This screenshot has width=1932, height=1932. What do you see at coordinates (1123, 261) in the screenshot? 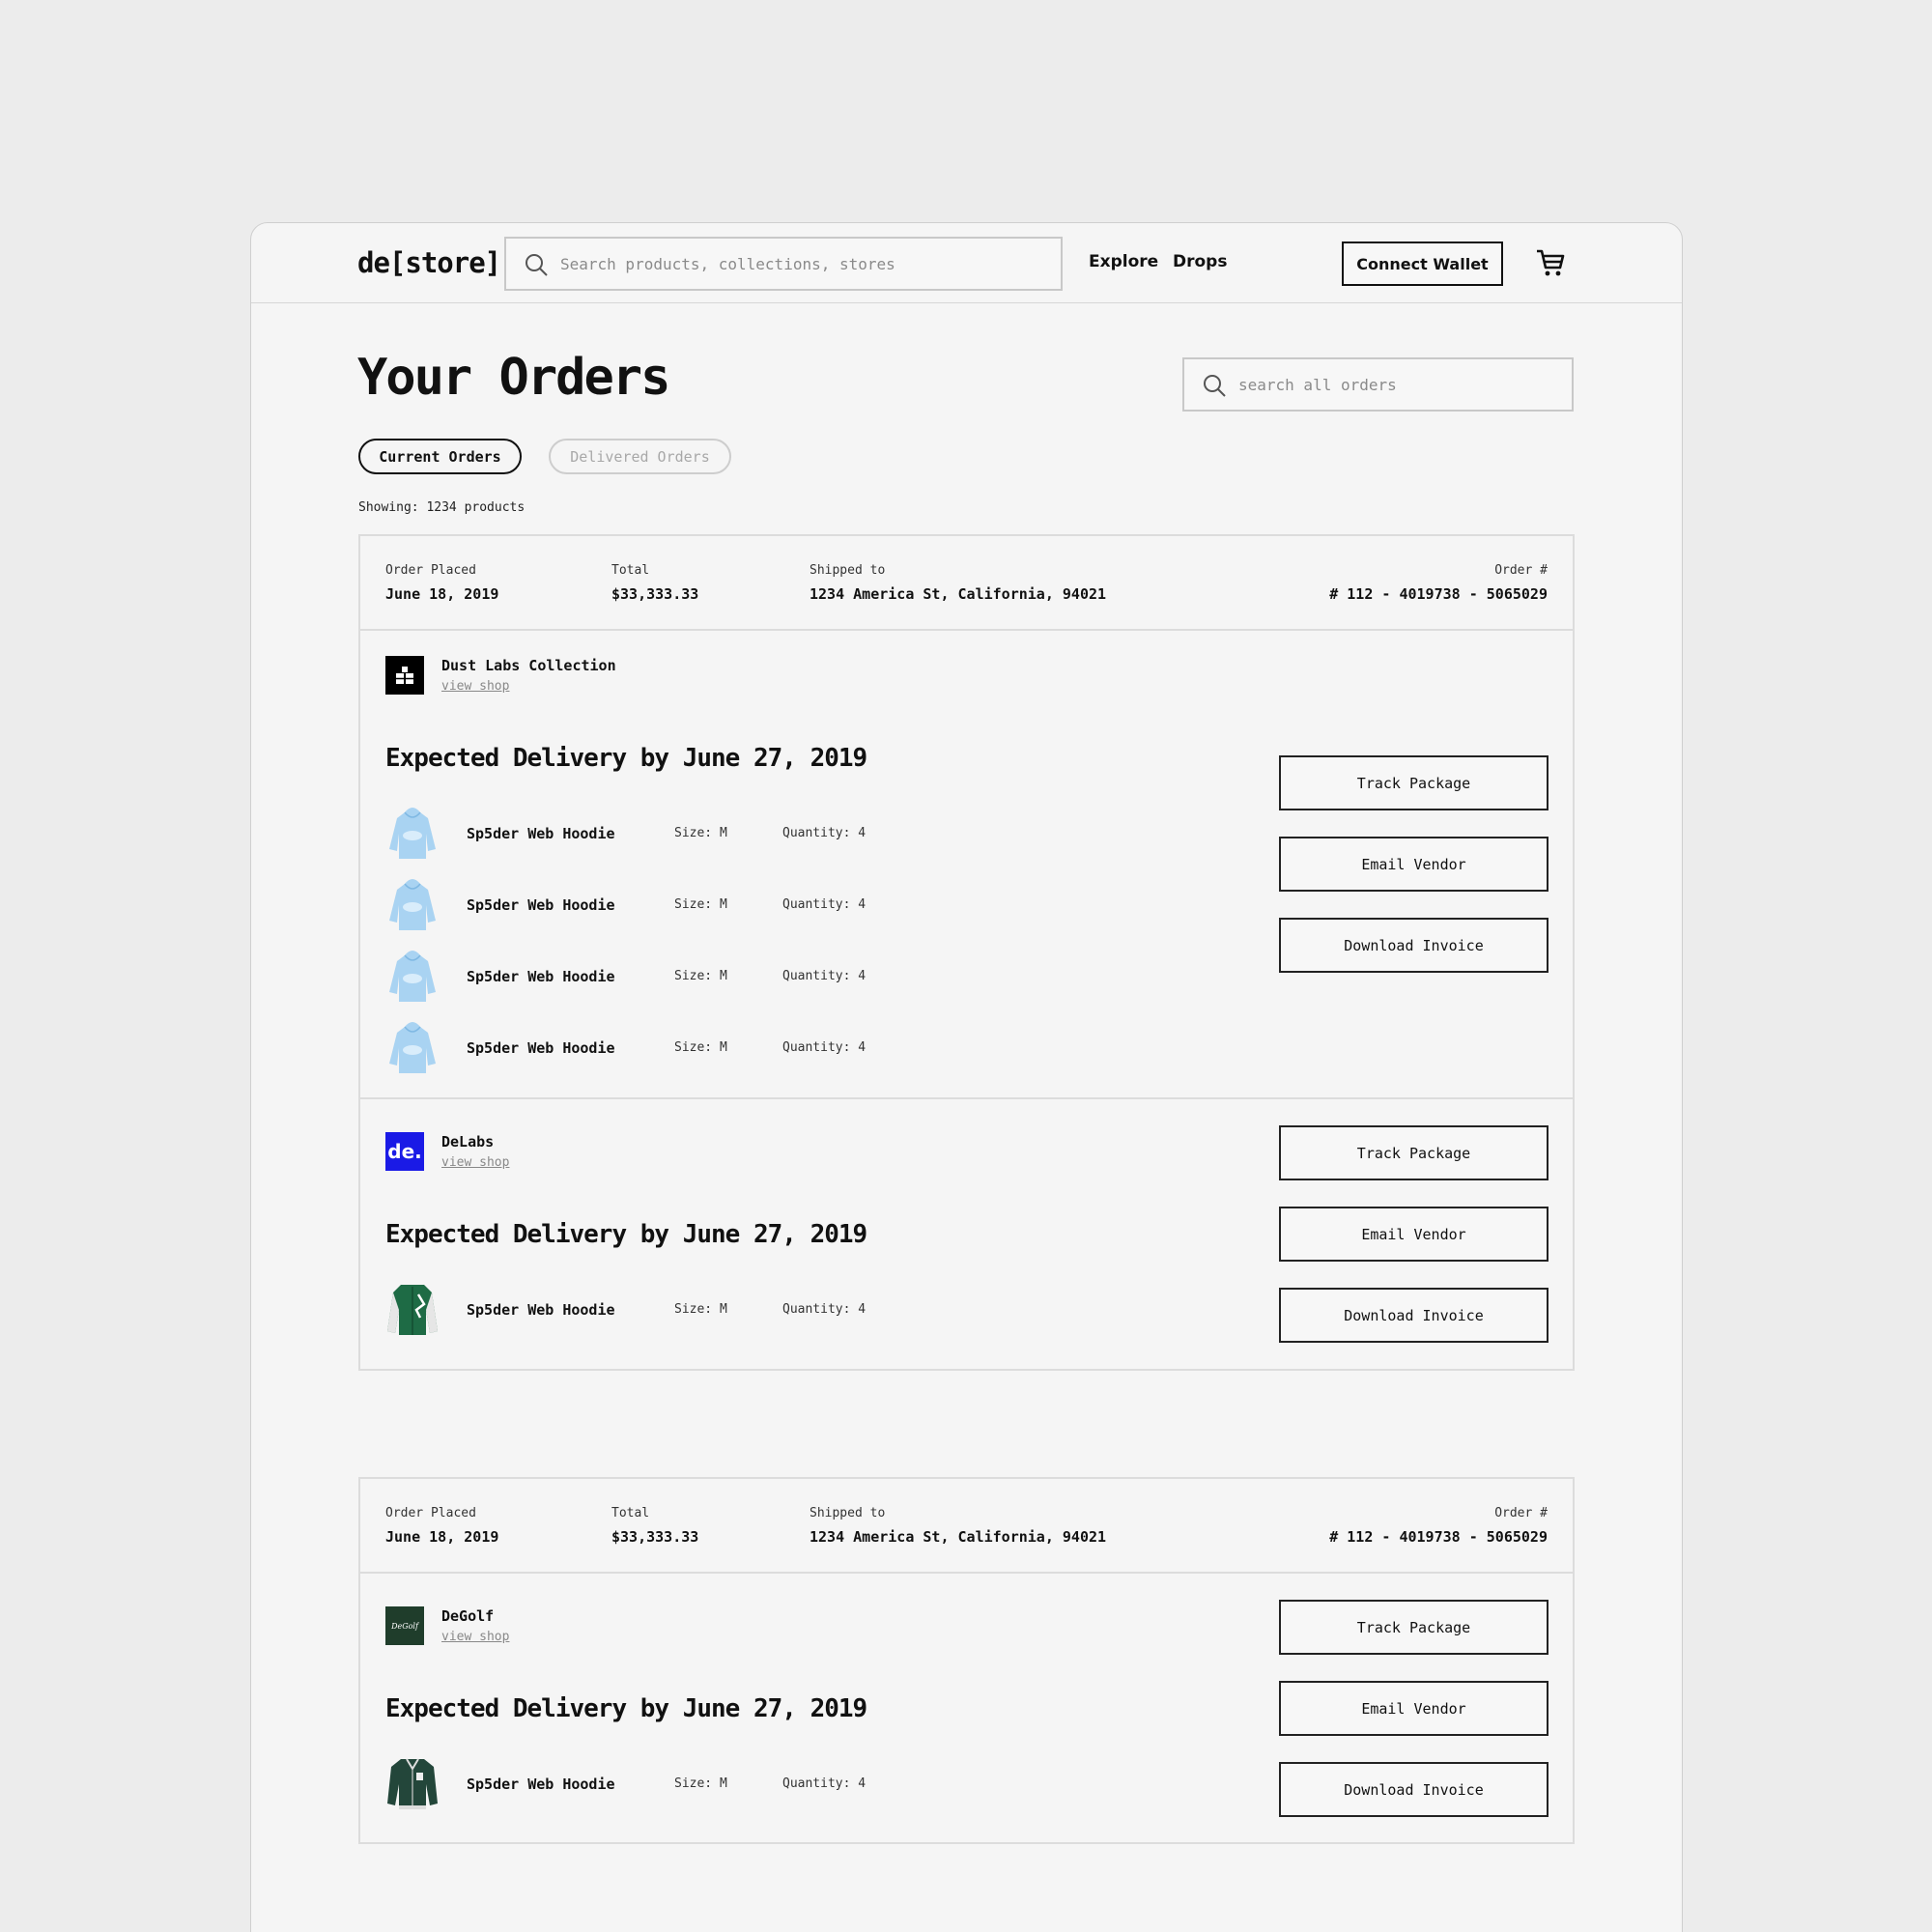
I see `nav-explore: Explore` at bounding box center [1123, 261].